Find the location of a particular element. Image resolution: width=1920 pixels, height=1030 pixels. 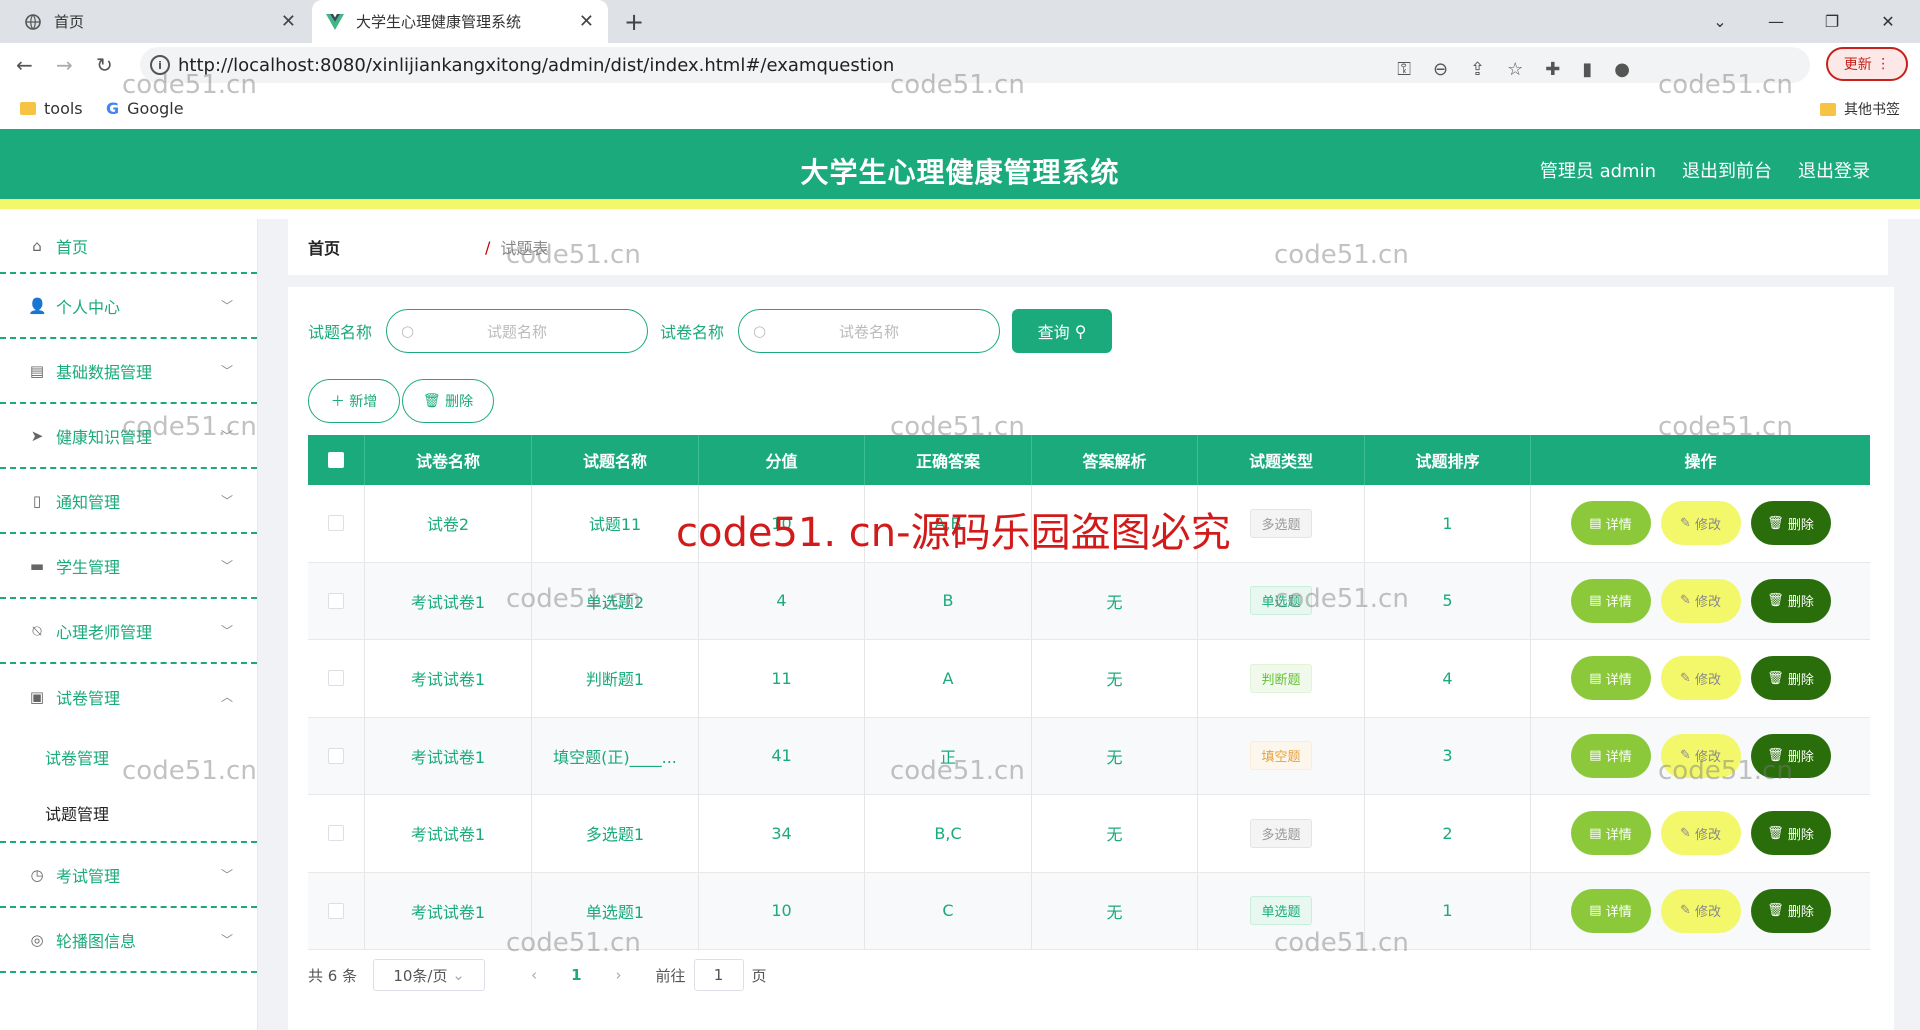

restore-icon: ❐ is located at coordinates (1832, 21).